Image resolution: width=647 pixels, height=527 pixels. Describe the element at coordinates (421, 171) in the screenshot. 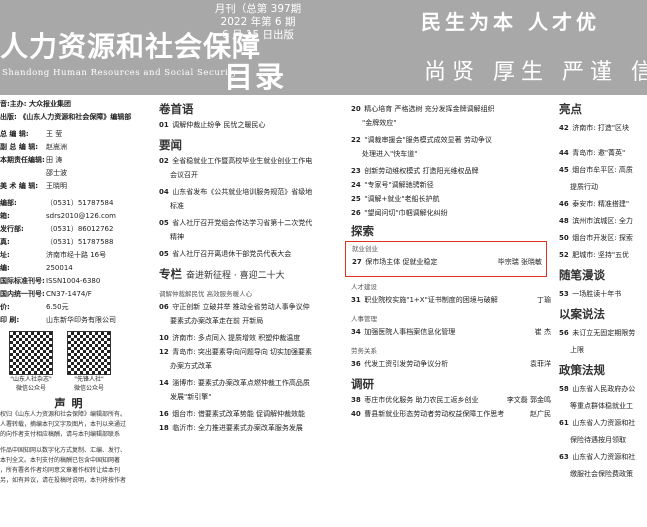

I see `entry-title: 创新劳动维权模式 打造阳光维权品牌` at that location.